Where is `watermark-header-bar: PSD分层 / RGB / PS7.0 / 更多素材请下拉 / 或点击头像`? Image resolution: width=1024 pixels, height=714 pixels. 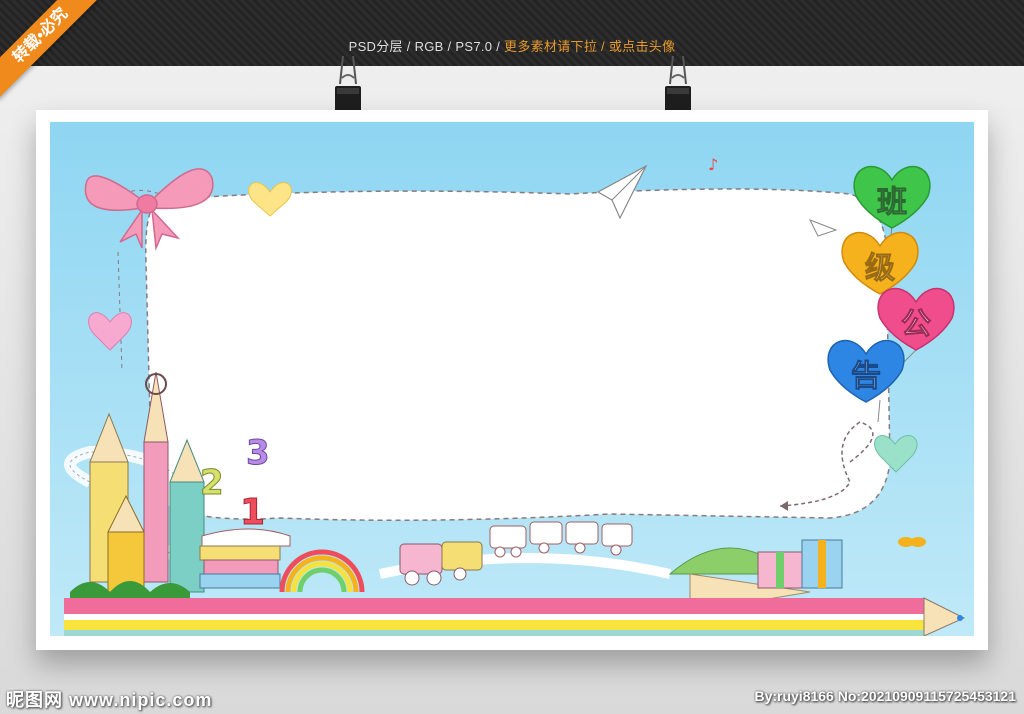
watermark-header-bar: PSD分层 / RGB / PS7.0 / 更多素材请下拉 / 或点击头像 is located at coordinates (512, 33).